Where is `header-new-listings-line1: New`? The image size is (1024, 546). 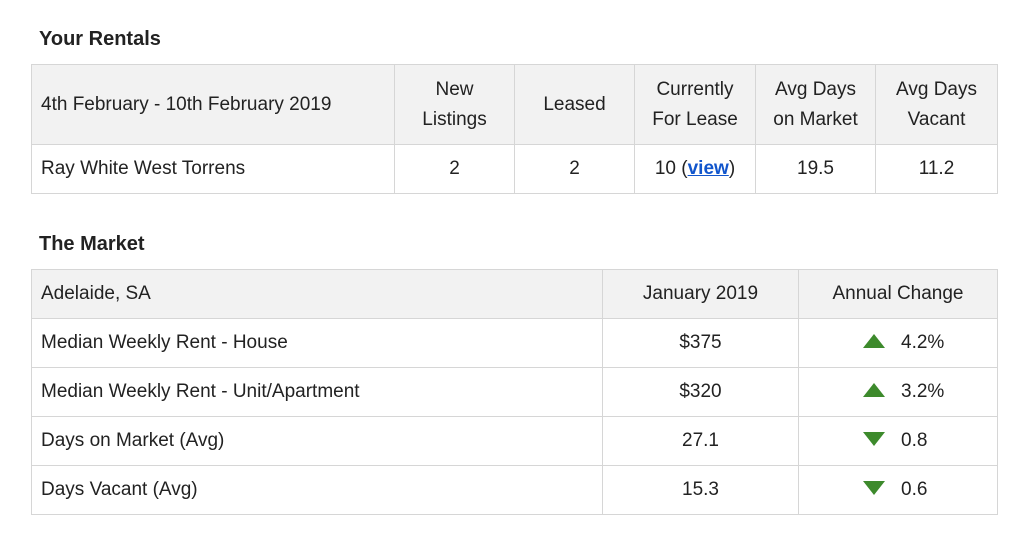
header-new-listings-line1: New is located at coordinates (454, 89).